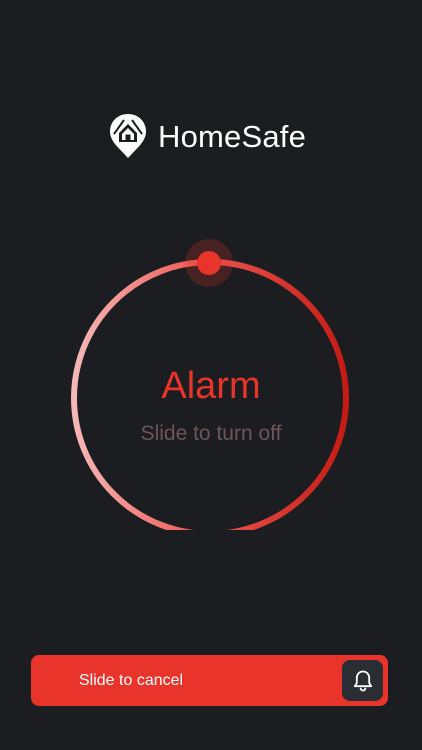 The image size is (422, 750). What do you see at coordinates (131, 680) in the screenshot?
I see `slide-to-cancel-label: Slide to cancel` at bounding box center [131, 680].